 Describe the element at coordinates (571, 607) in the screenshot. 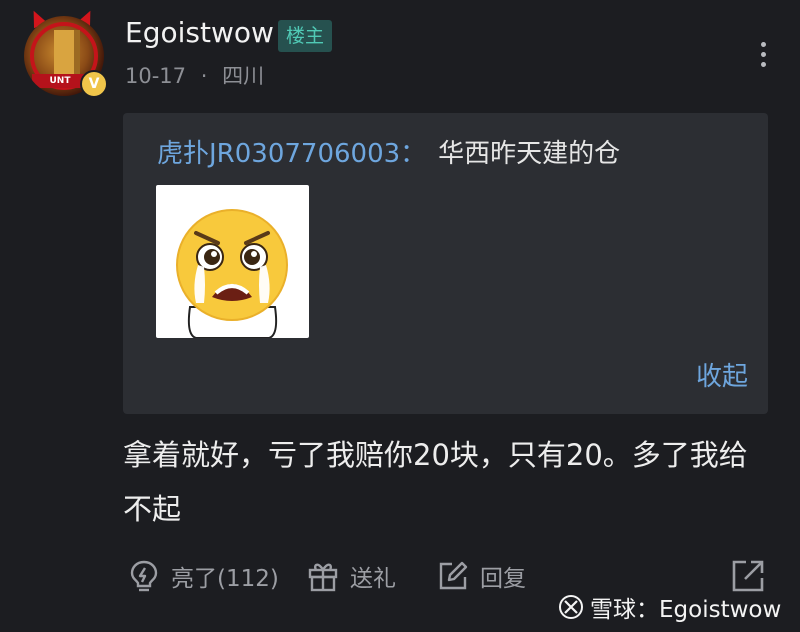

I see `snowball-logo-icon` at that location.